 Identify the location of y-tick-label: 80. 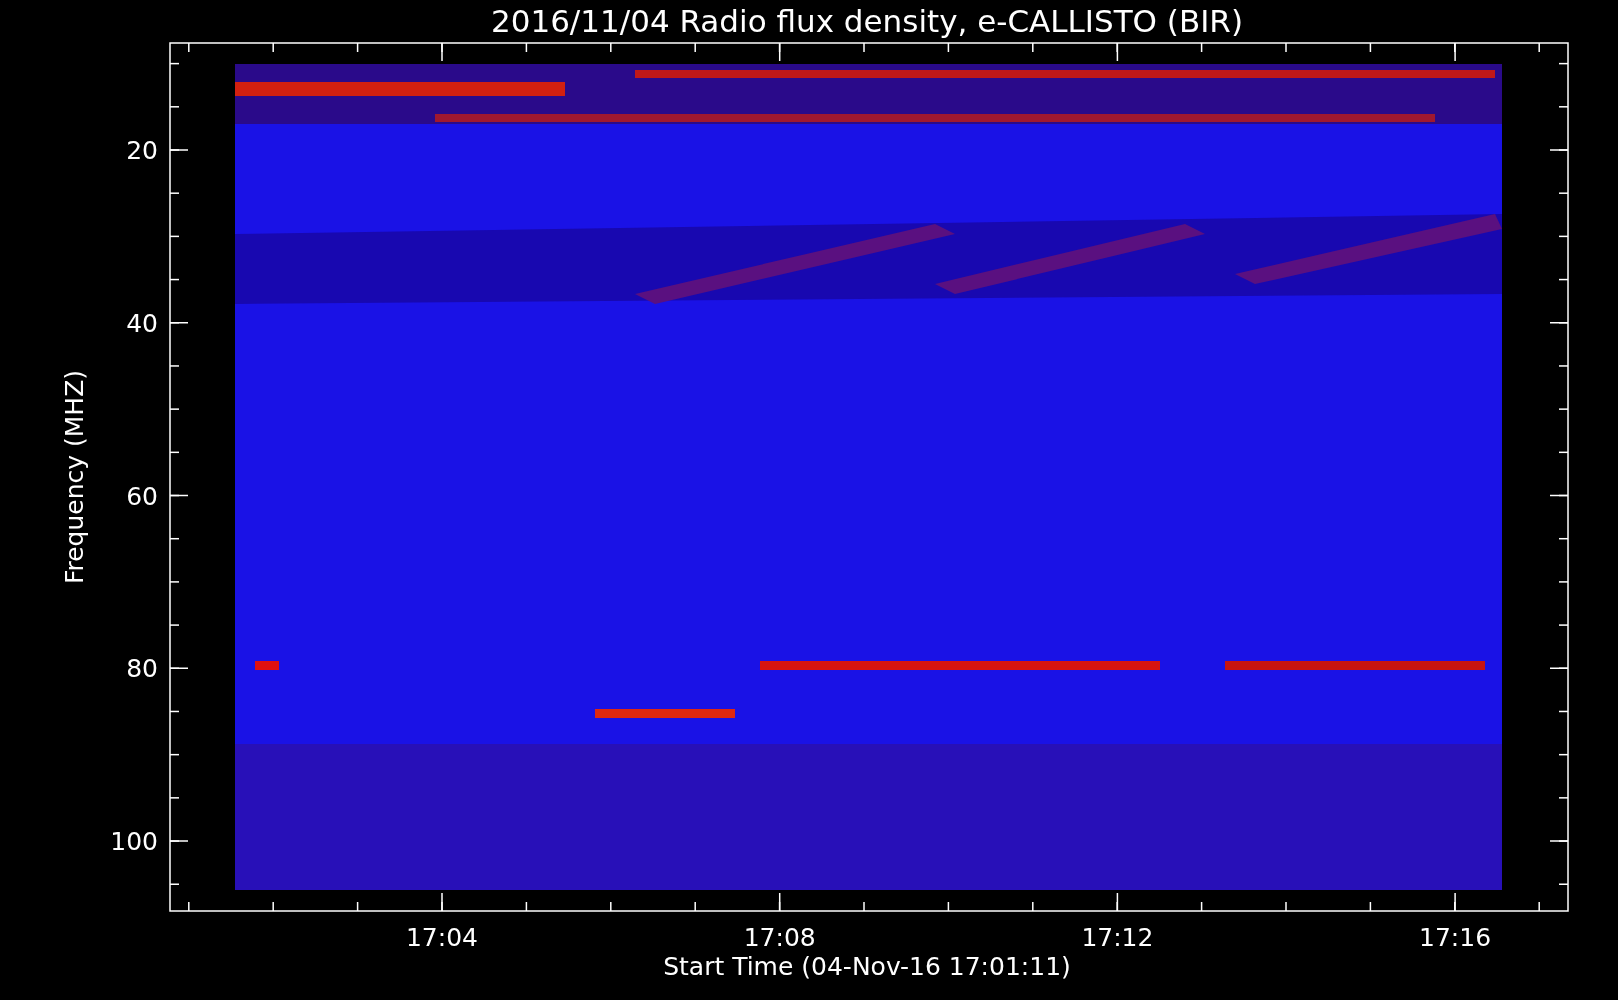
(142, 669).